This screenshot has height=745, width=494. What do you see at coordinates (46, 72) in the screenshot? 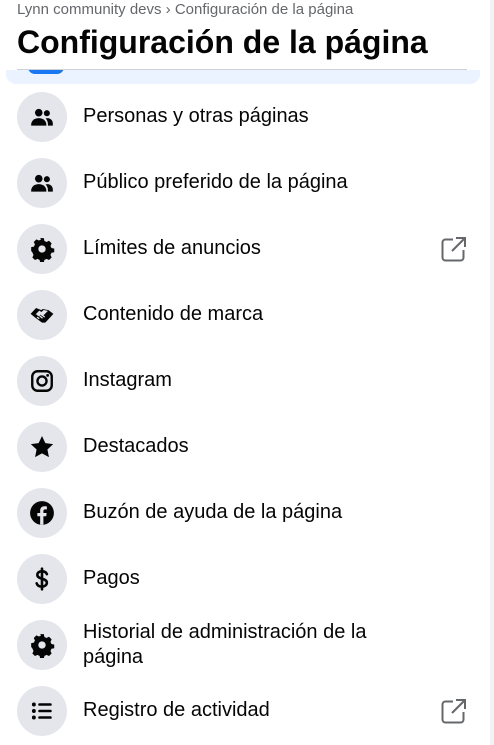
I see `scrolled-item-icon` at bounding box center [46, 72].